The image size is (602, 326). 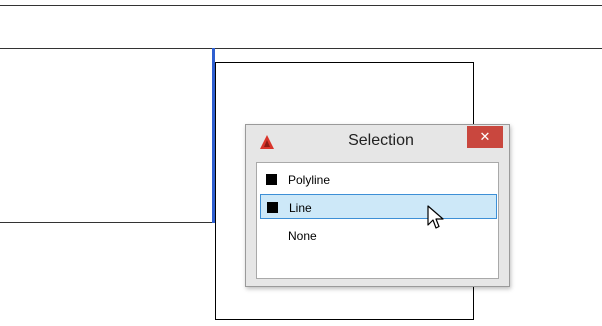 I want to click on drawing-line-upper, so click(x=301, y=48).